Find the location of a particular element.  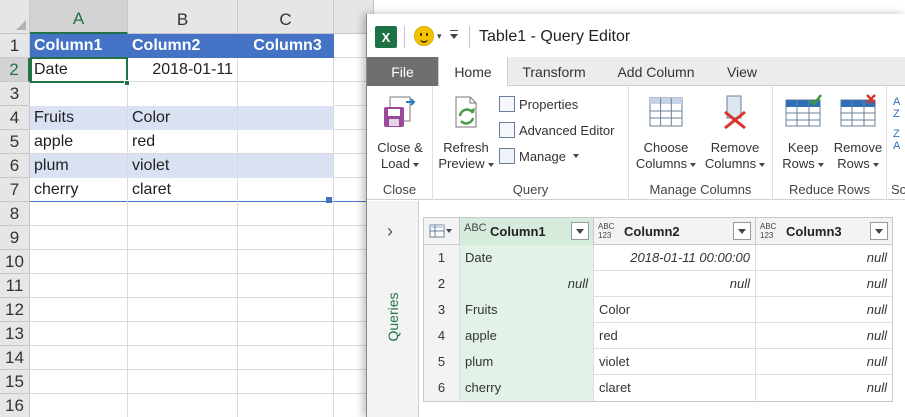

chevron-right-icon: › is located at coordinates (390, 231).